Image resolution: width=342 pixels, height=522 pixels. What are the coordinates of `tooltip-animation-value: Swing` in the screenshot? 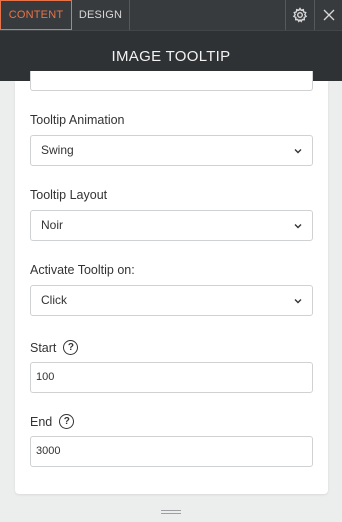 It's located at (57, 150).